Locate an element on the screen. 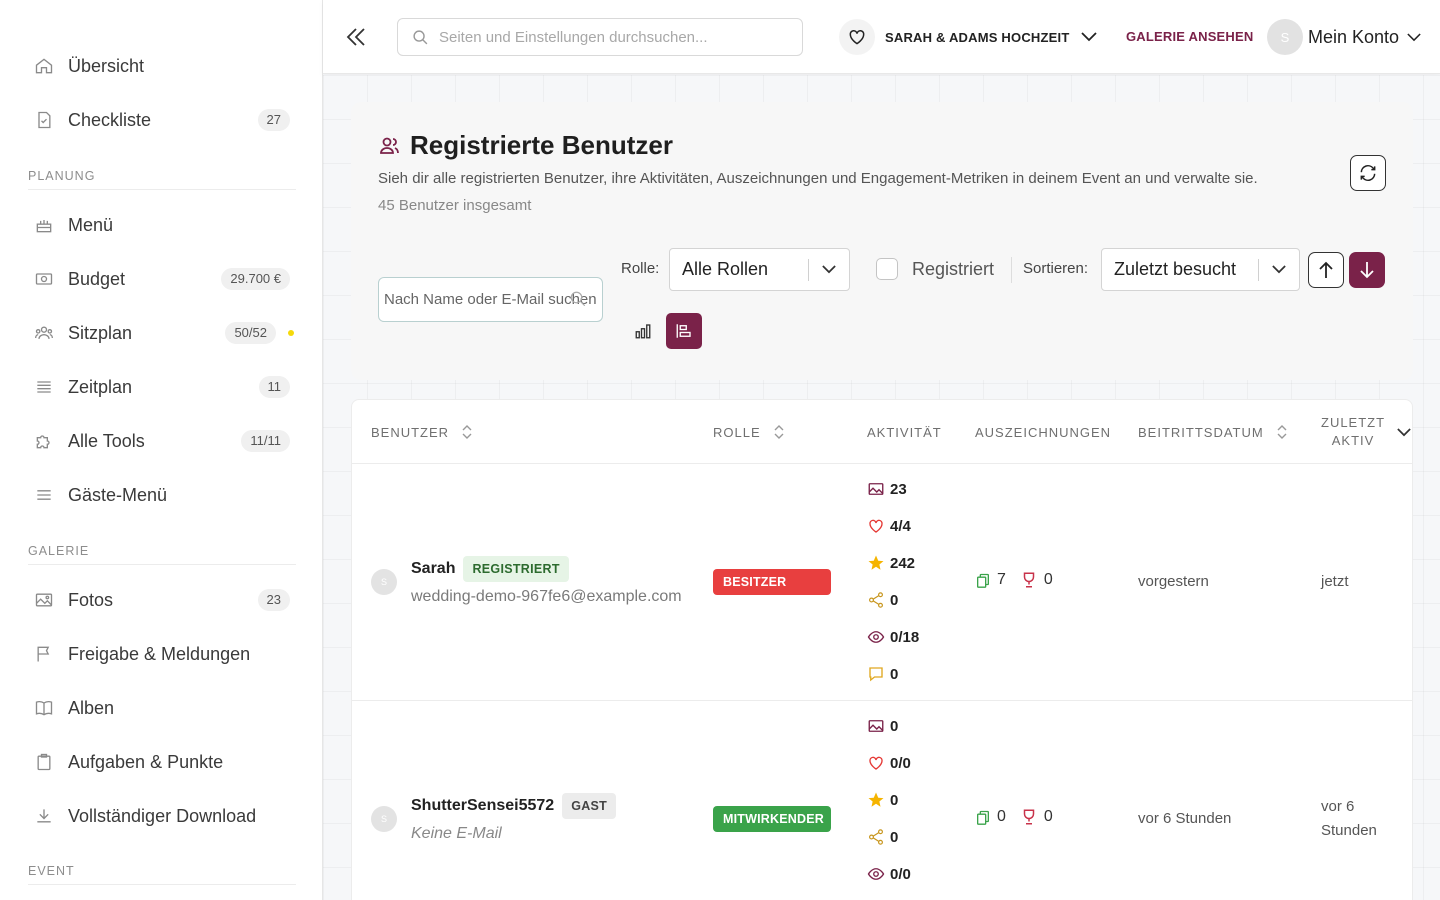 This screenshot has height=900, width=1440. global-search is located at coordinates (600, 37).